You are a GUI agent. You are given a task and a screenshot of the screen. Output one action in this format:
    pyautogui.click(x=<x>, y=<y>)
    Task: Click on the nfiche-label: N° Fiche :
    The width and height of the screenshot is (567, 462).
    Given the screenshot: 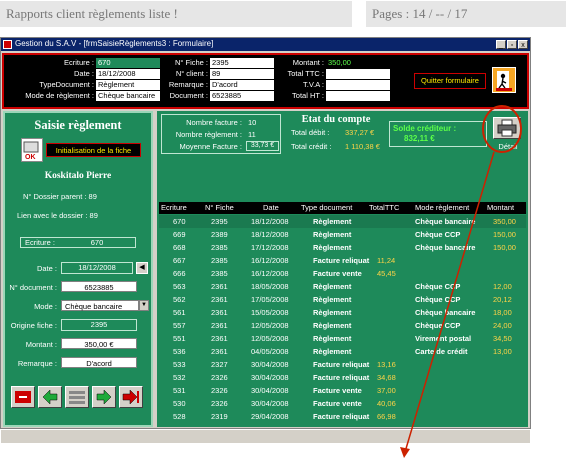 What is the action you would take?
    pyautogui.click(x=191, y=62)
    